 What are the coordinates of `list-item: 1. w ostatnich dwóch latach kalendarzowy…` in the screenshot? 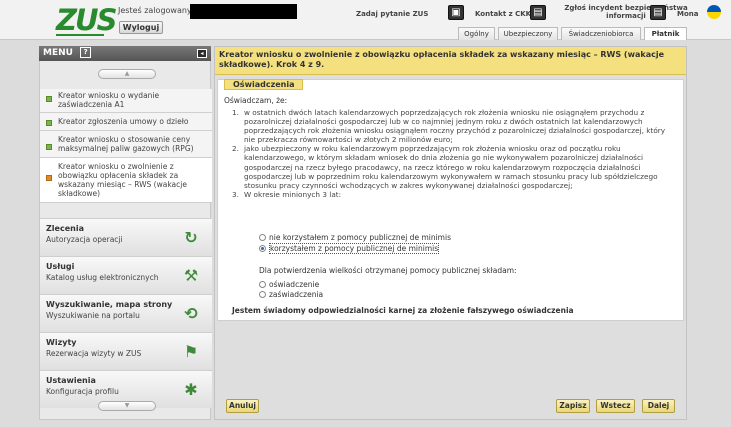 It's located at (454, 126).